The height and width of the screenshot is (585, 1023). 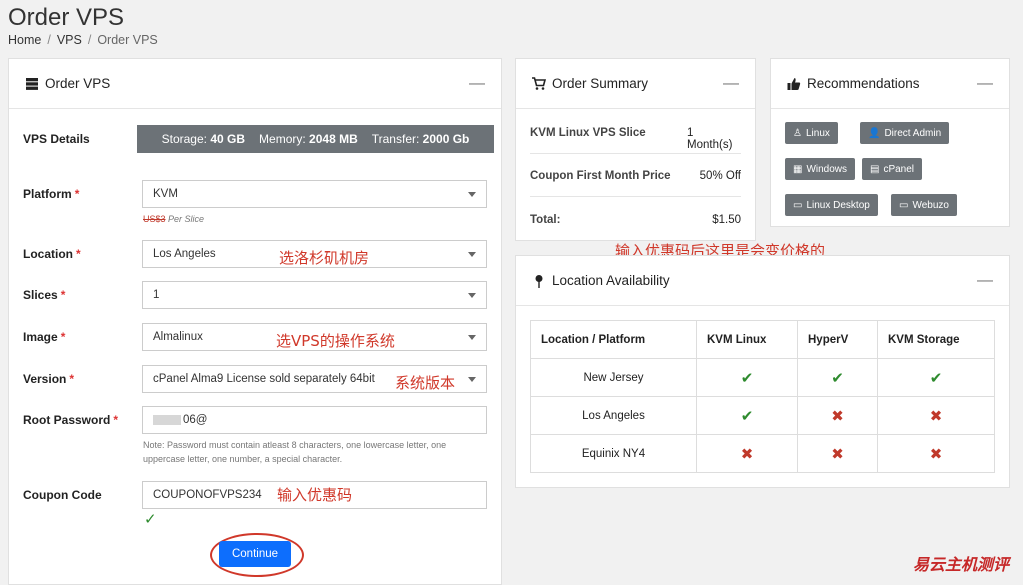 I want to click on summary-row: KVM Linux VPS Slice 1 Month(s), so click(x=631, y=139).